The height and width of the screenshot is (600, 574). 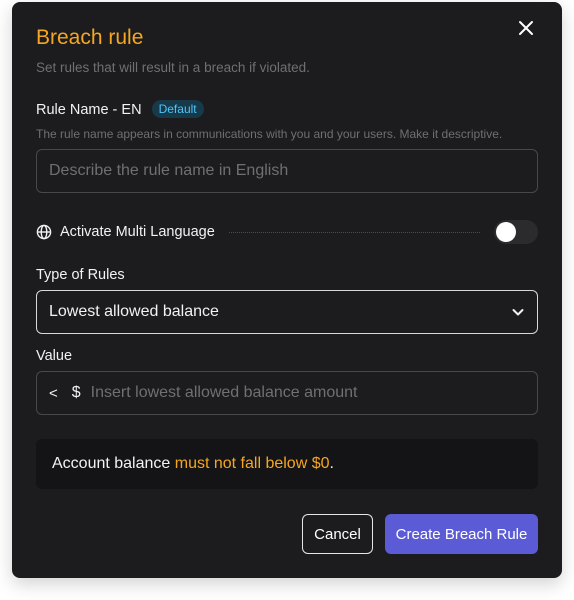 What do you see at coordinates (137, 232) in the screenshot?
I see `multi-language-label: Activate Multi Language` at bounding box center [137, 232].